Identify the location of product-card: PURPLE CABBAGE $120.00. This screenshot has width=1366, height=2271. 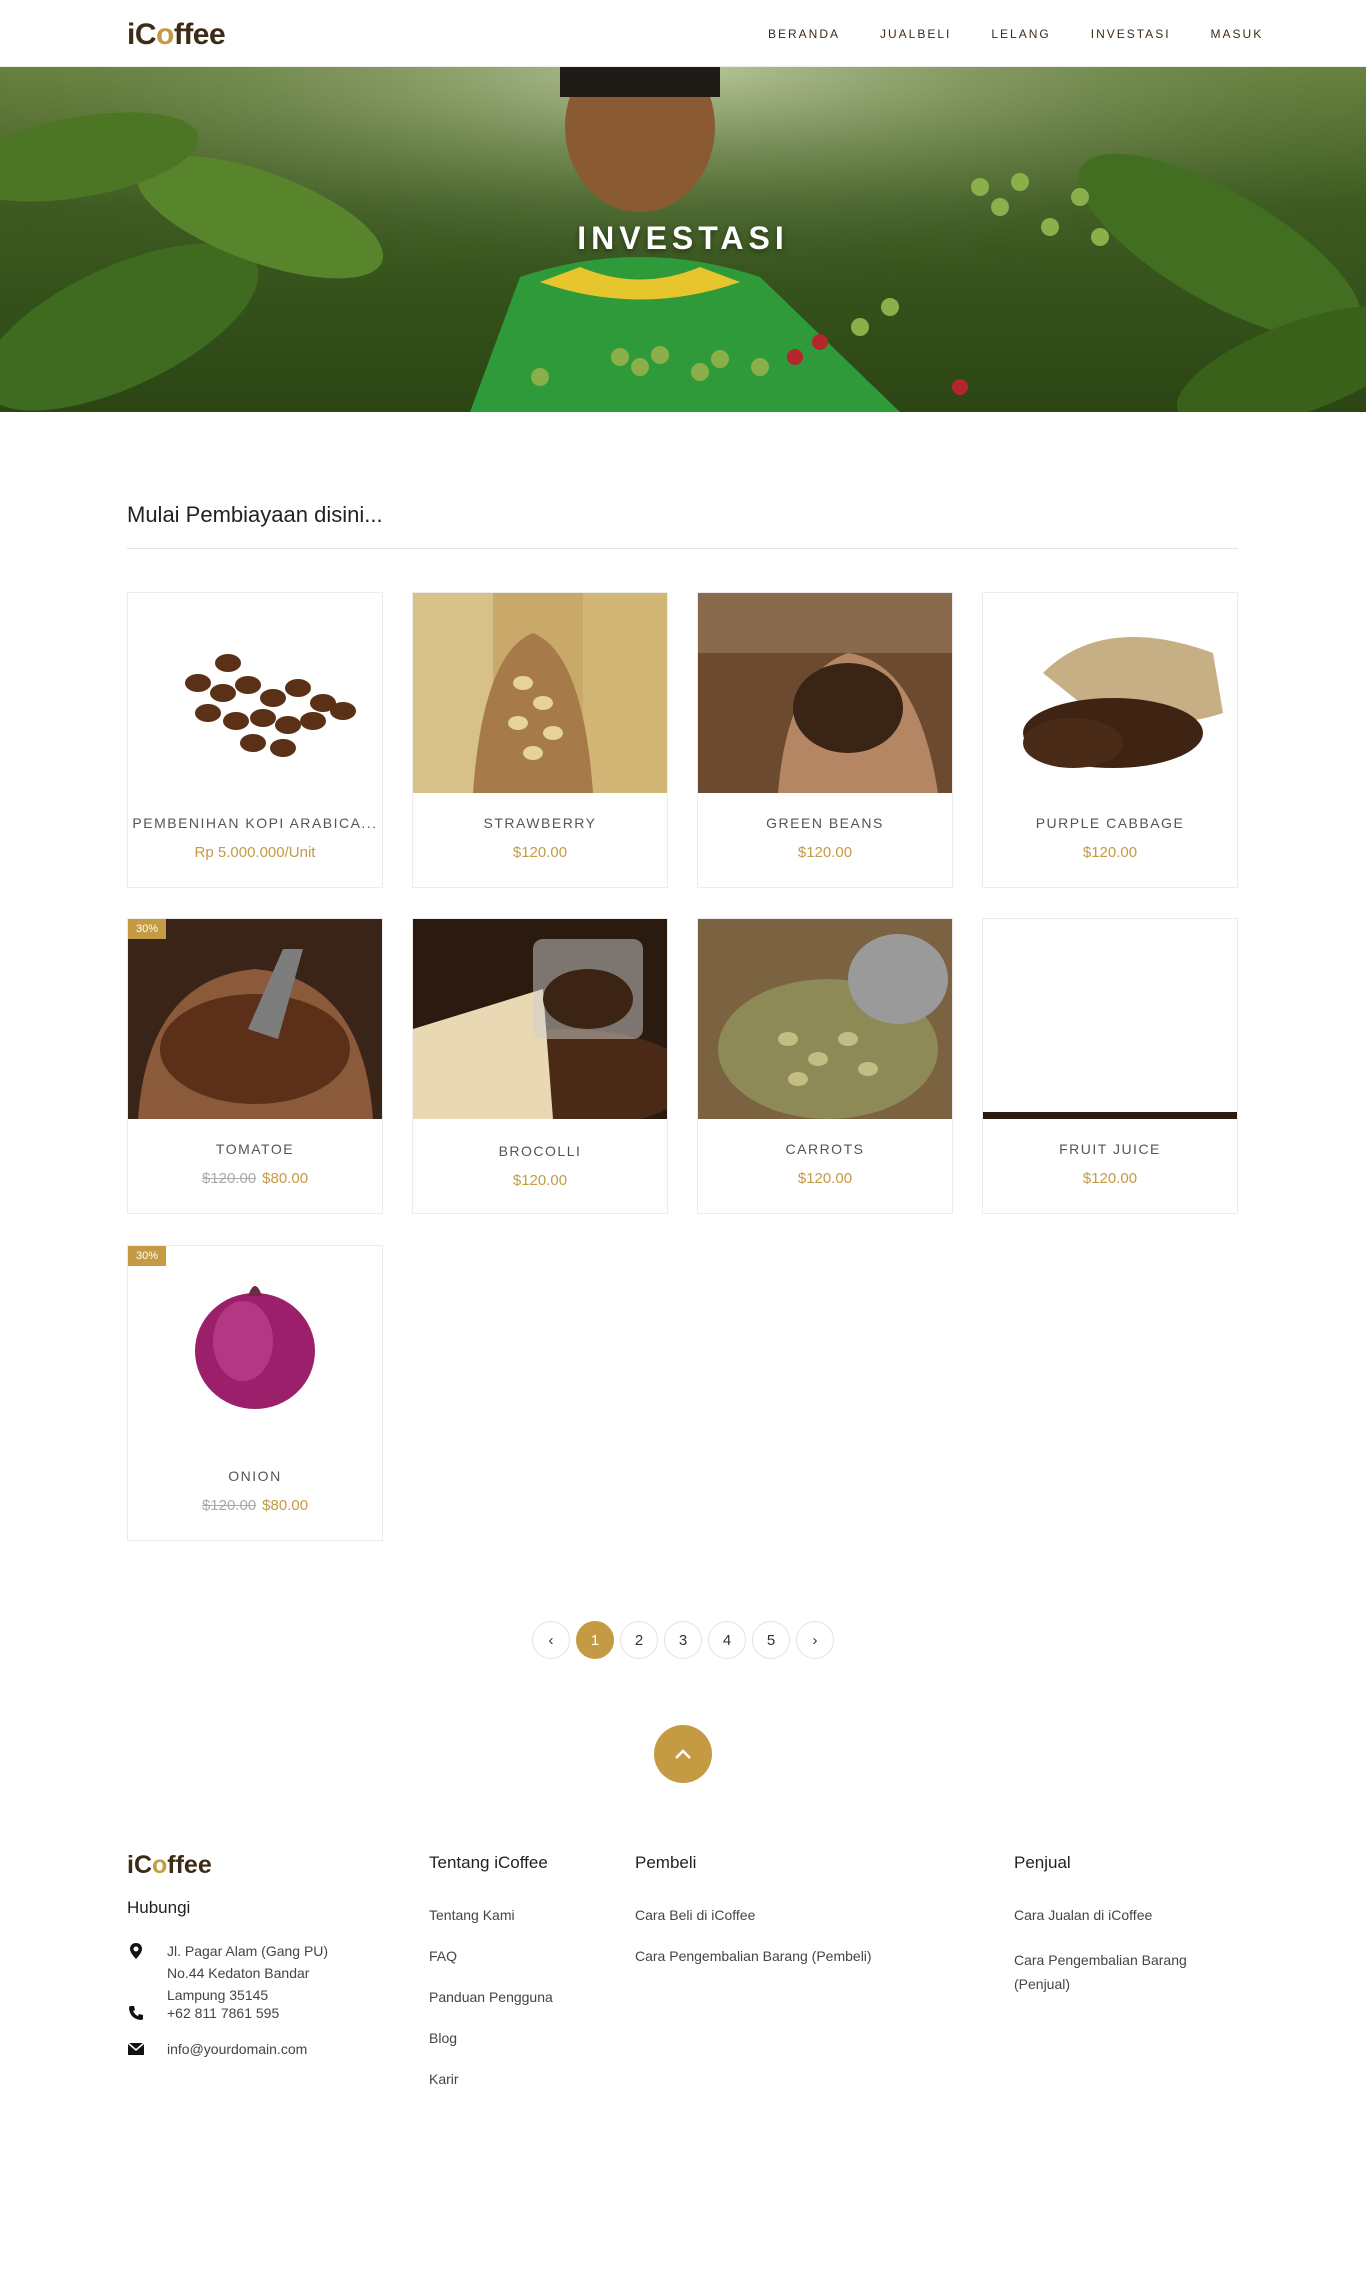
(1110, 740).